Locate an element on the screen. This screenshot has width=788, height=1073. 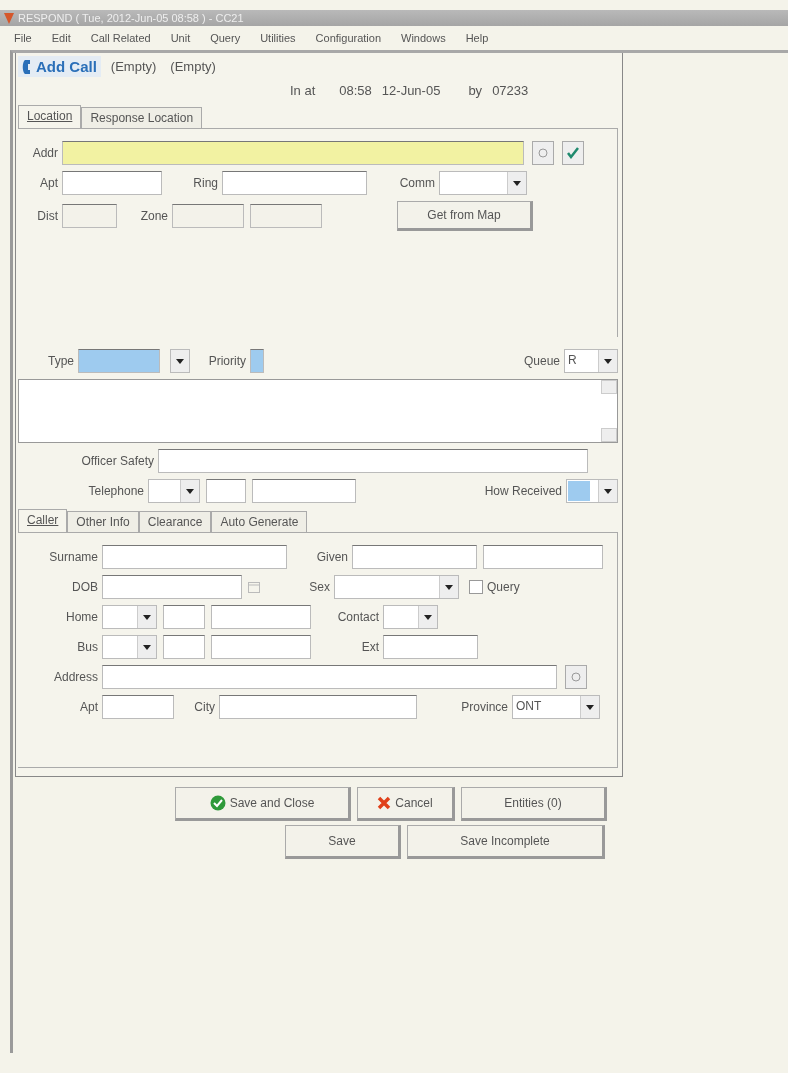
middle-name-field is located at coordinates (543, 557).